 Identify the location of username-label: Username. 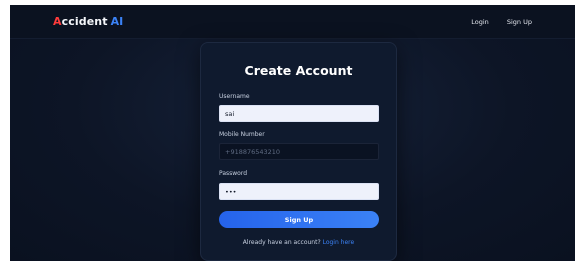
(234, 96).